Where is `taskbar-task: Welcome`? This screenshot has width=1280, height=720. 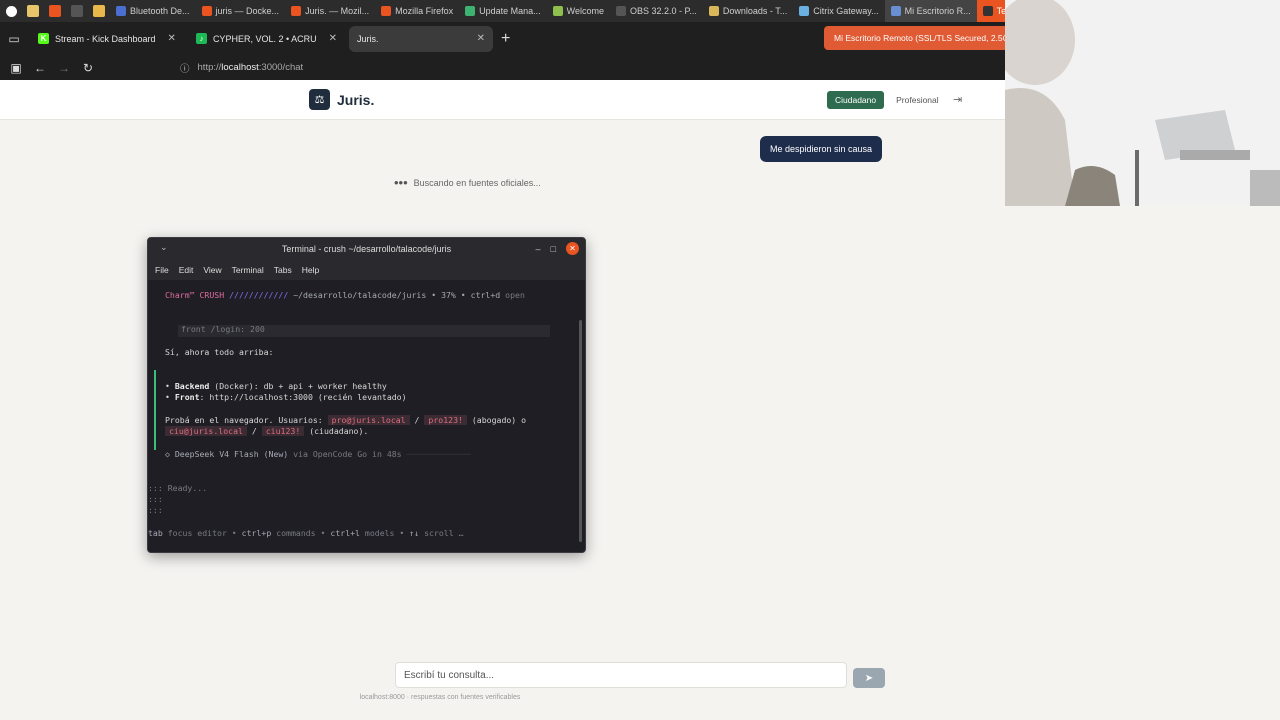 taskbar-task: Welcome is located at coordinates (578, 11).